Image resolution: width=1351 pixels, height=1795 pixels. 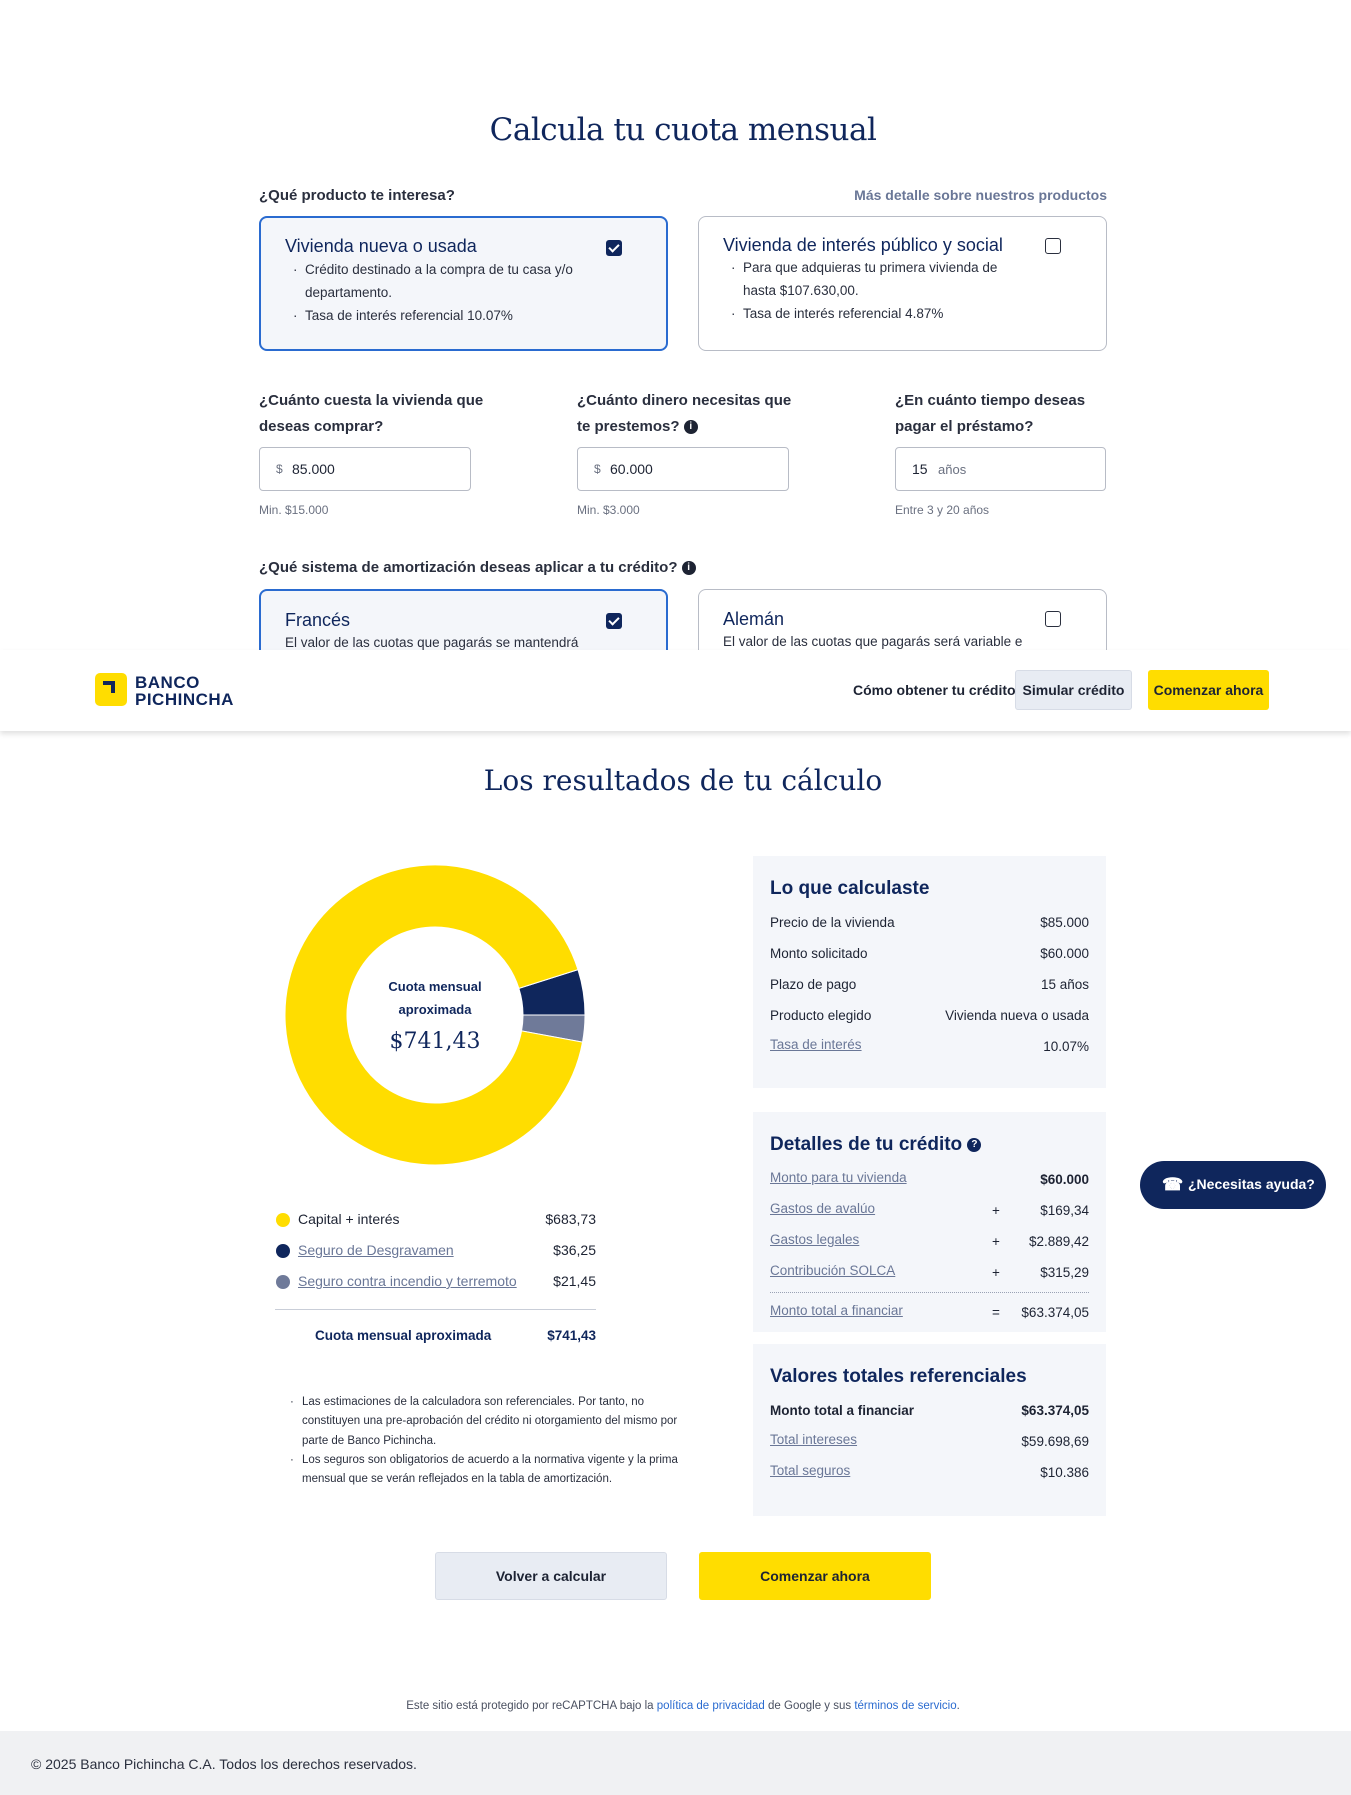 I want to click on product-details-link: Más detalle sobre nuestros productos, so click(x=980, y=195).